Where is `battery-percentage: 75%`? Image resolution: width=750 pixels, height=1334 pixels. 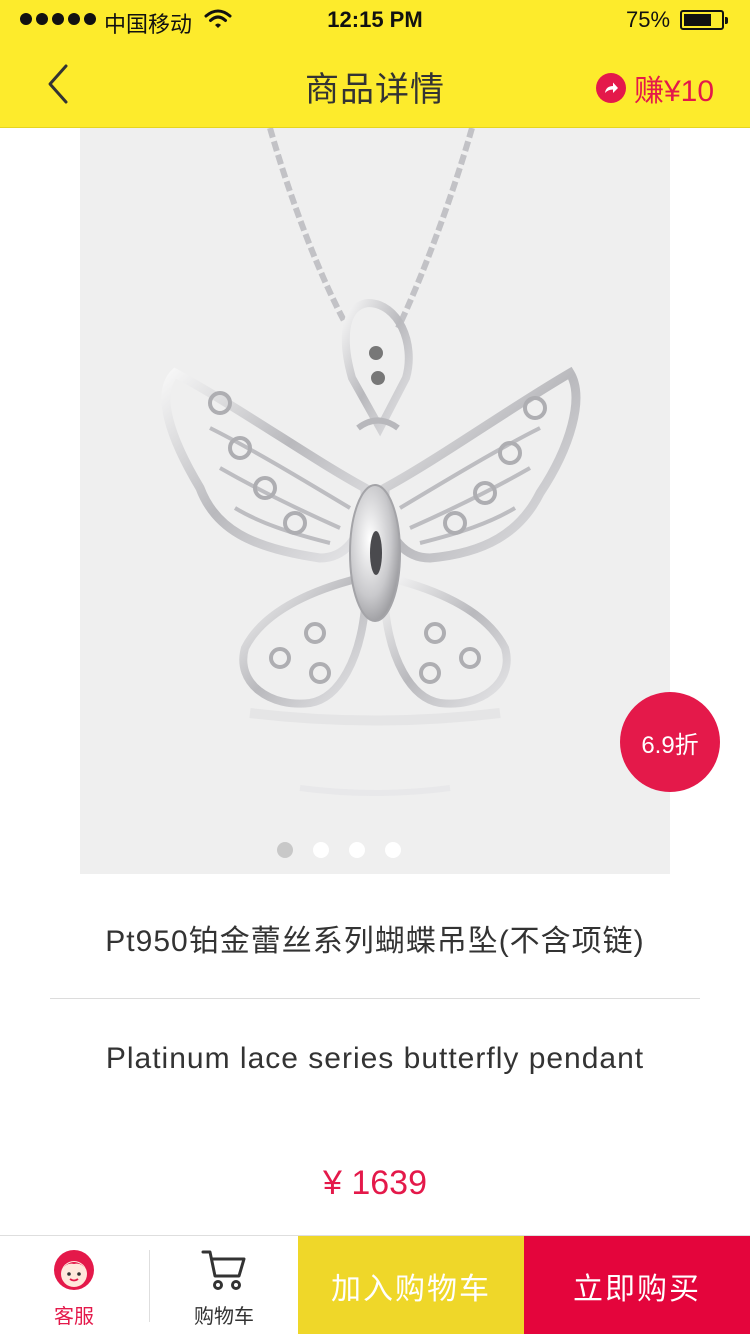 battery-percentage: 75% is located at coordinates (648, 19).